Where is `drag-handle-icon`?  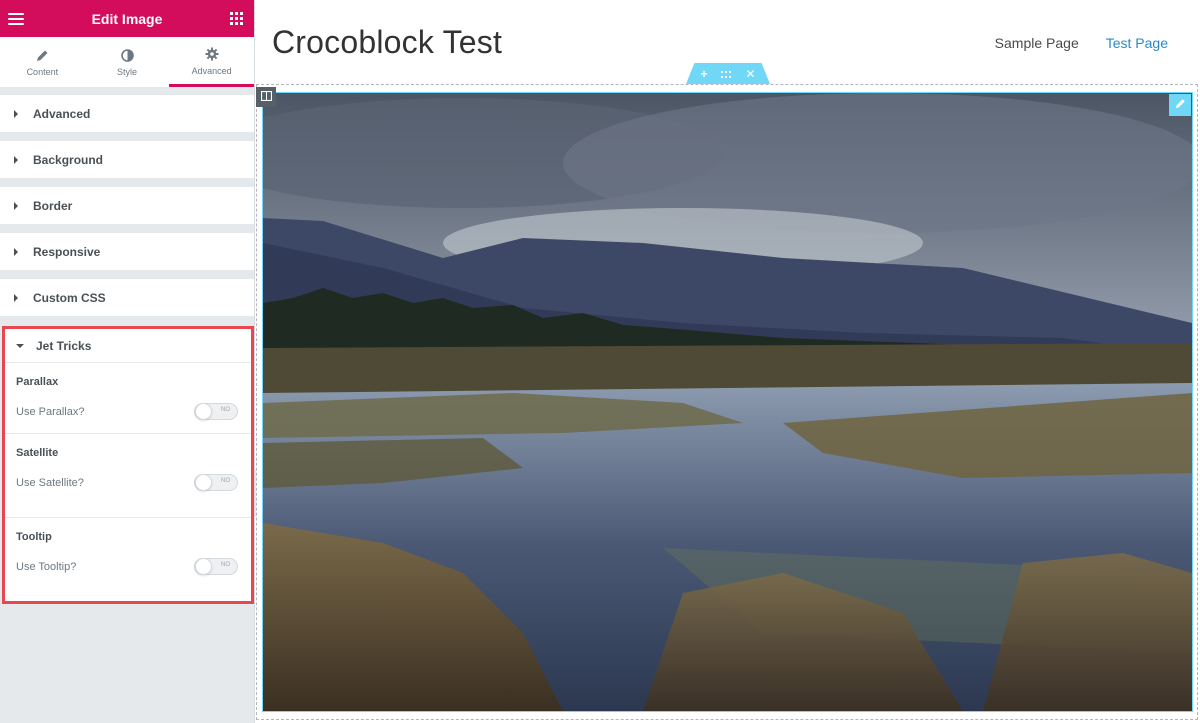
drag-handle-icon is located at coordinates (726, 74).